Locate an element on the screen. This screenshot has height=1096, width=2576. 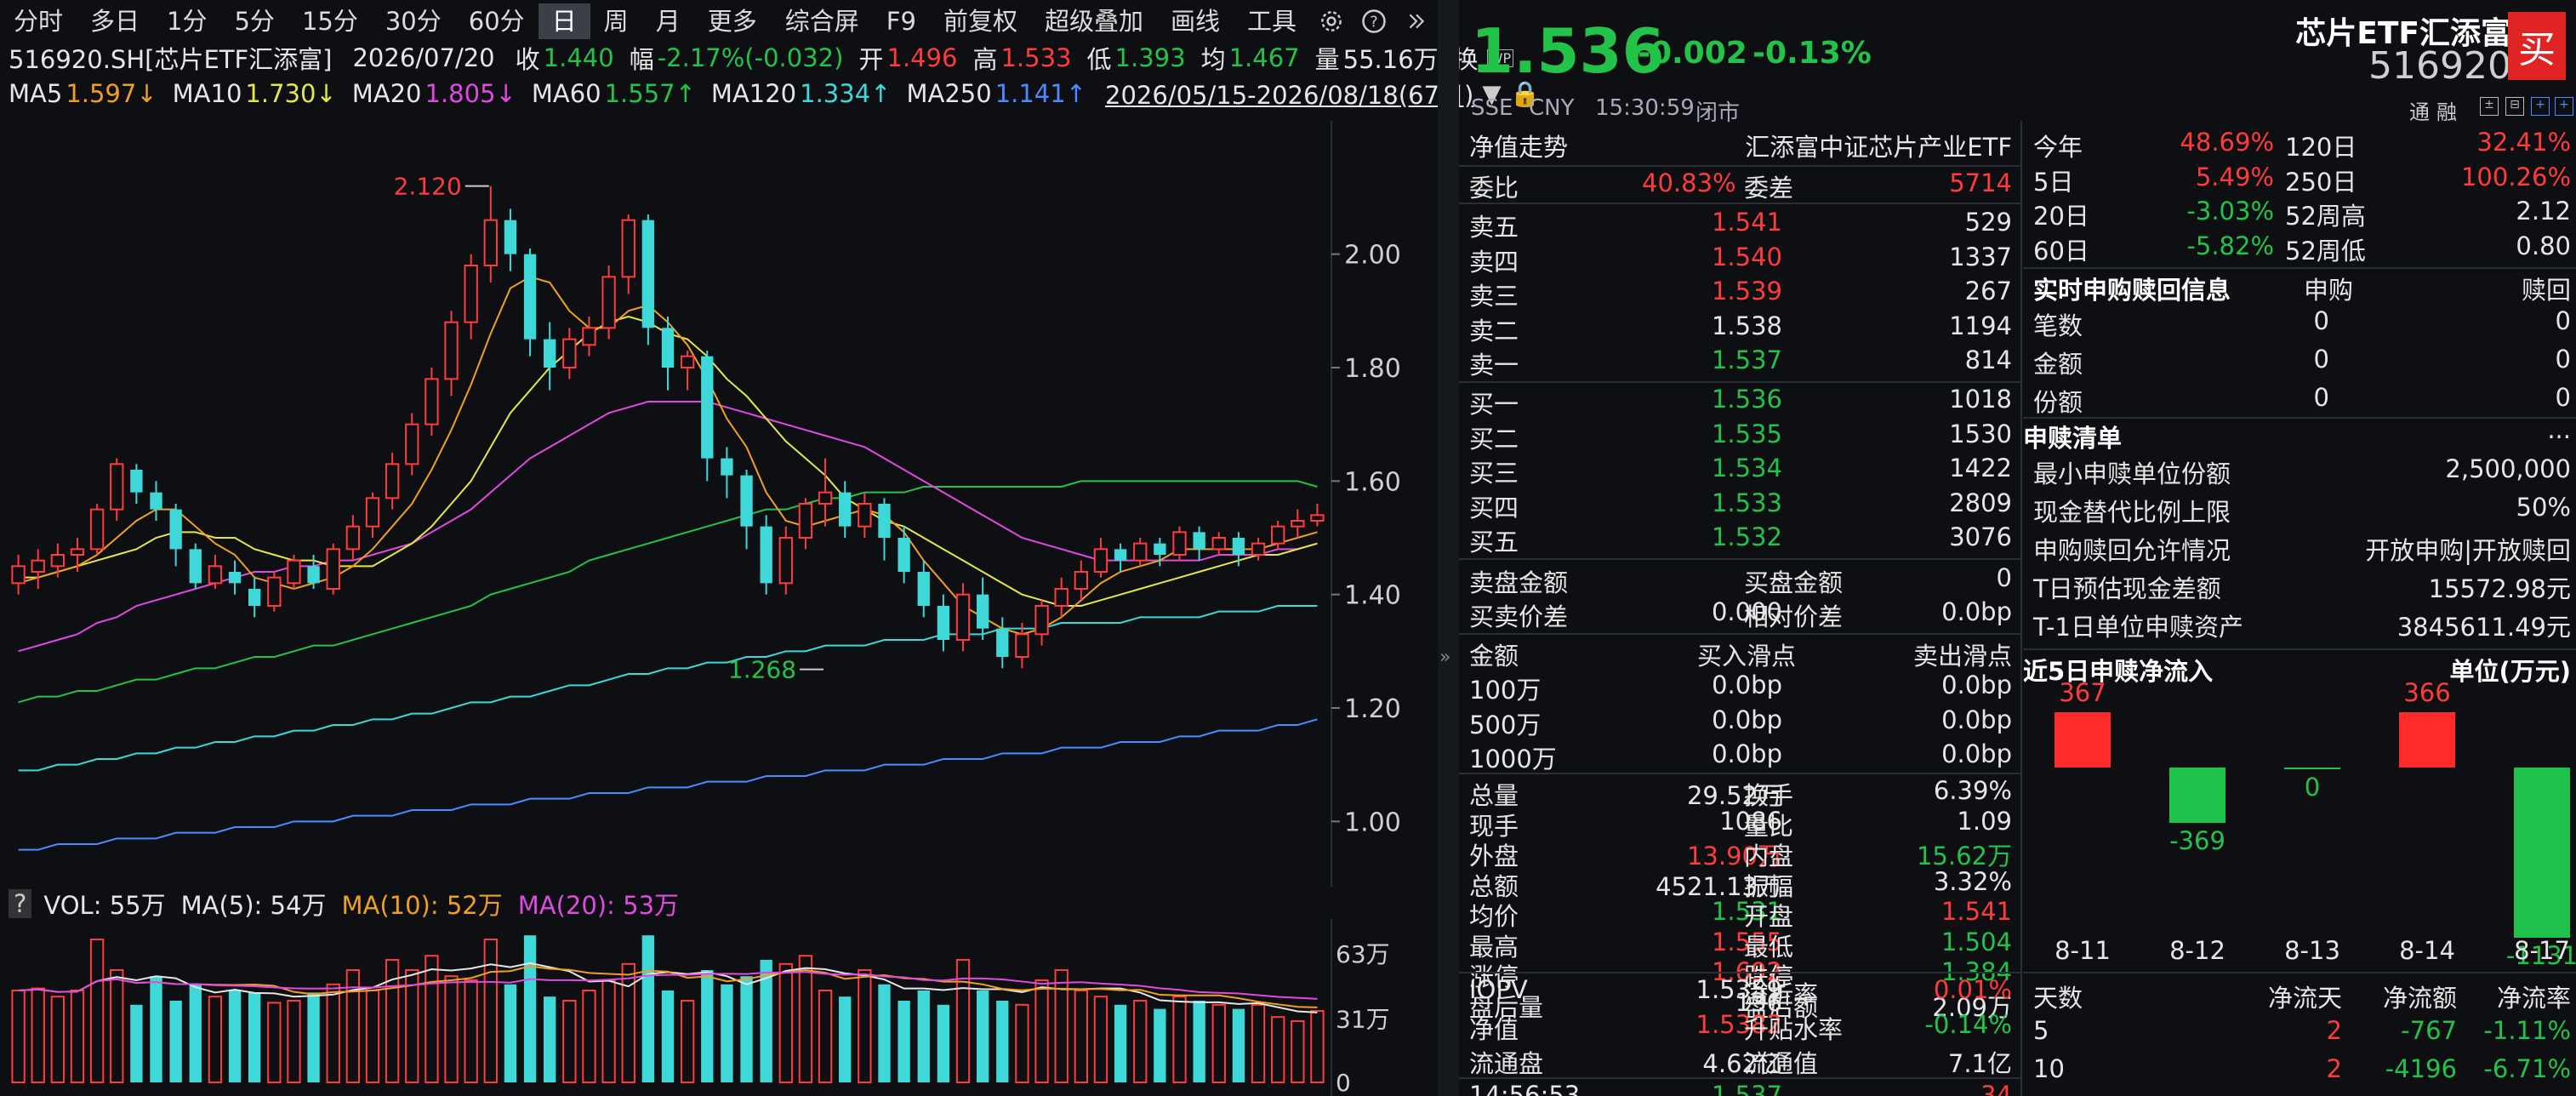
realtime-col-subscribe: 申购 is located at coordinates (2329, 290).